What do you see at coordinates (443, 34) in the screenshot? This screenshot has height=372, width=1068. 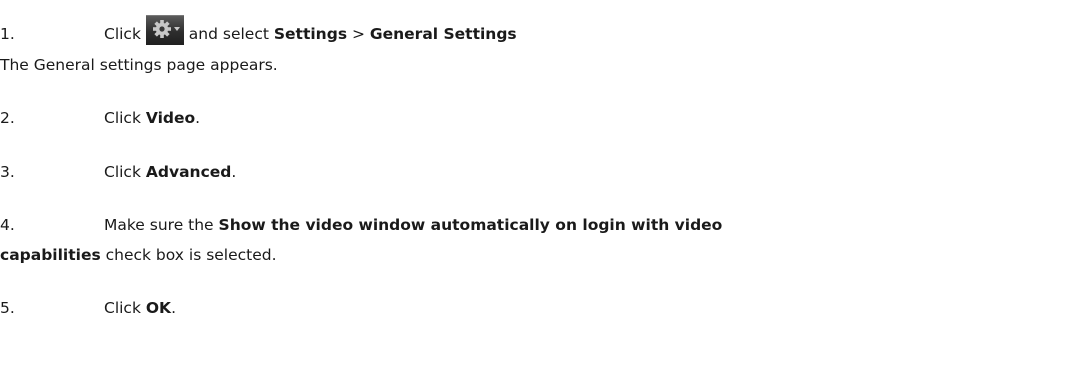 I see `menu-general-settings-label: General Settings` at bounding box center [443, 34].